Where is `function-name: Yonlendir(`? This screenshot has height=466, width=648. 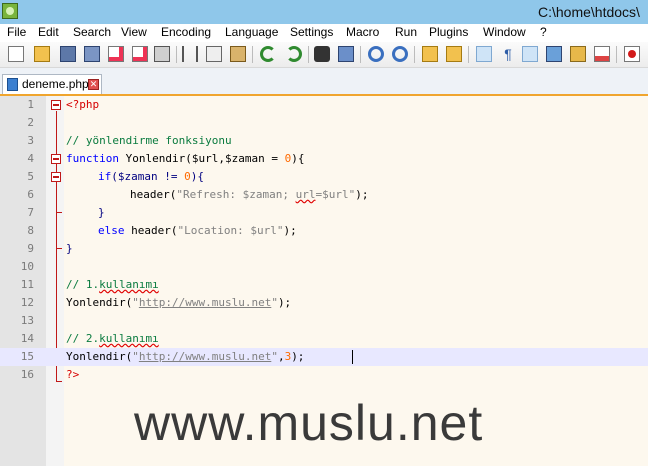 function-name: Yonlendir( is located at coordinates (155, 158).